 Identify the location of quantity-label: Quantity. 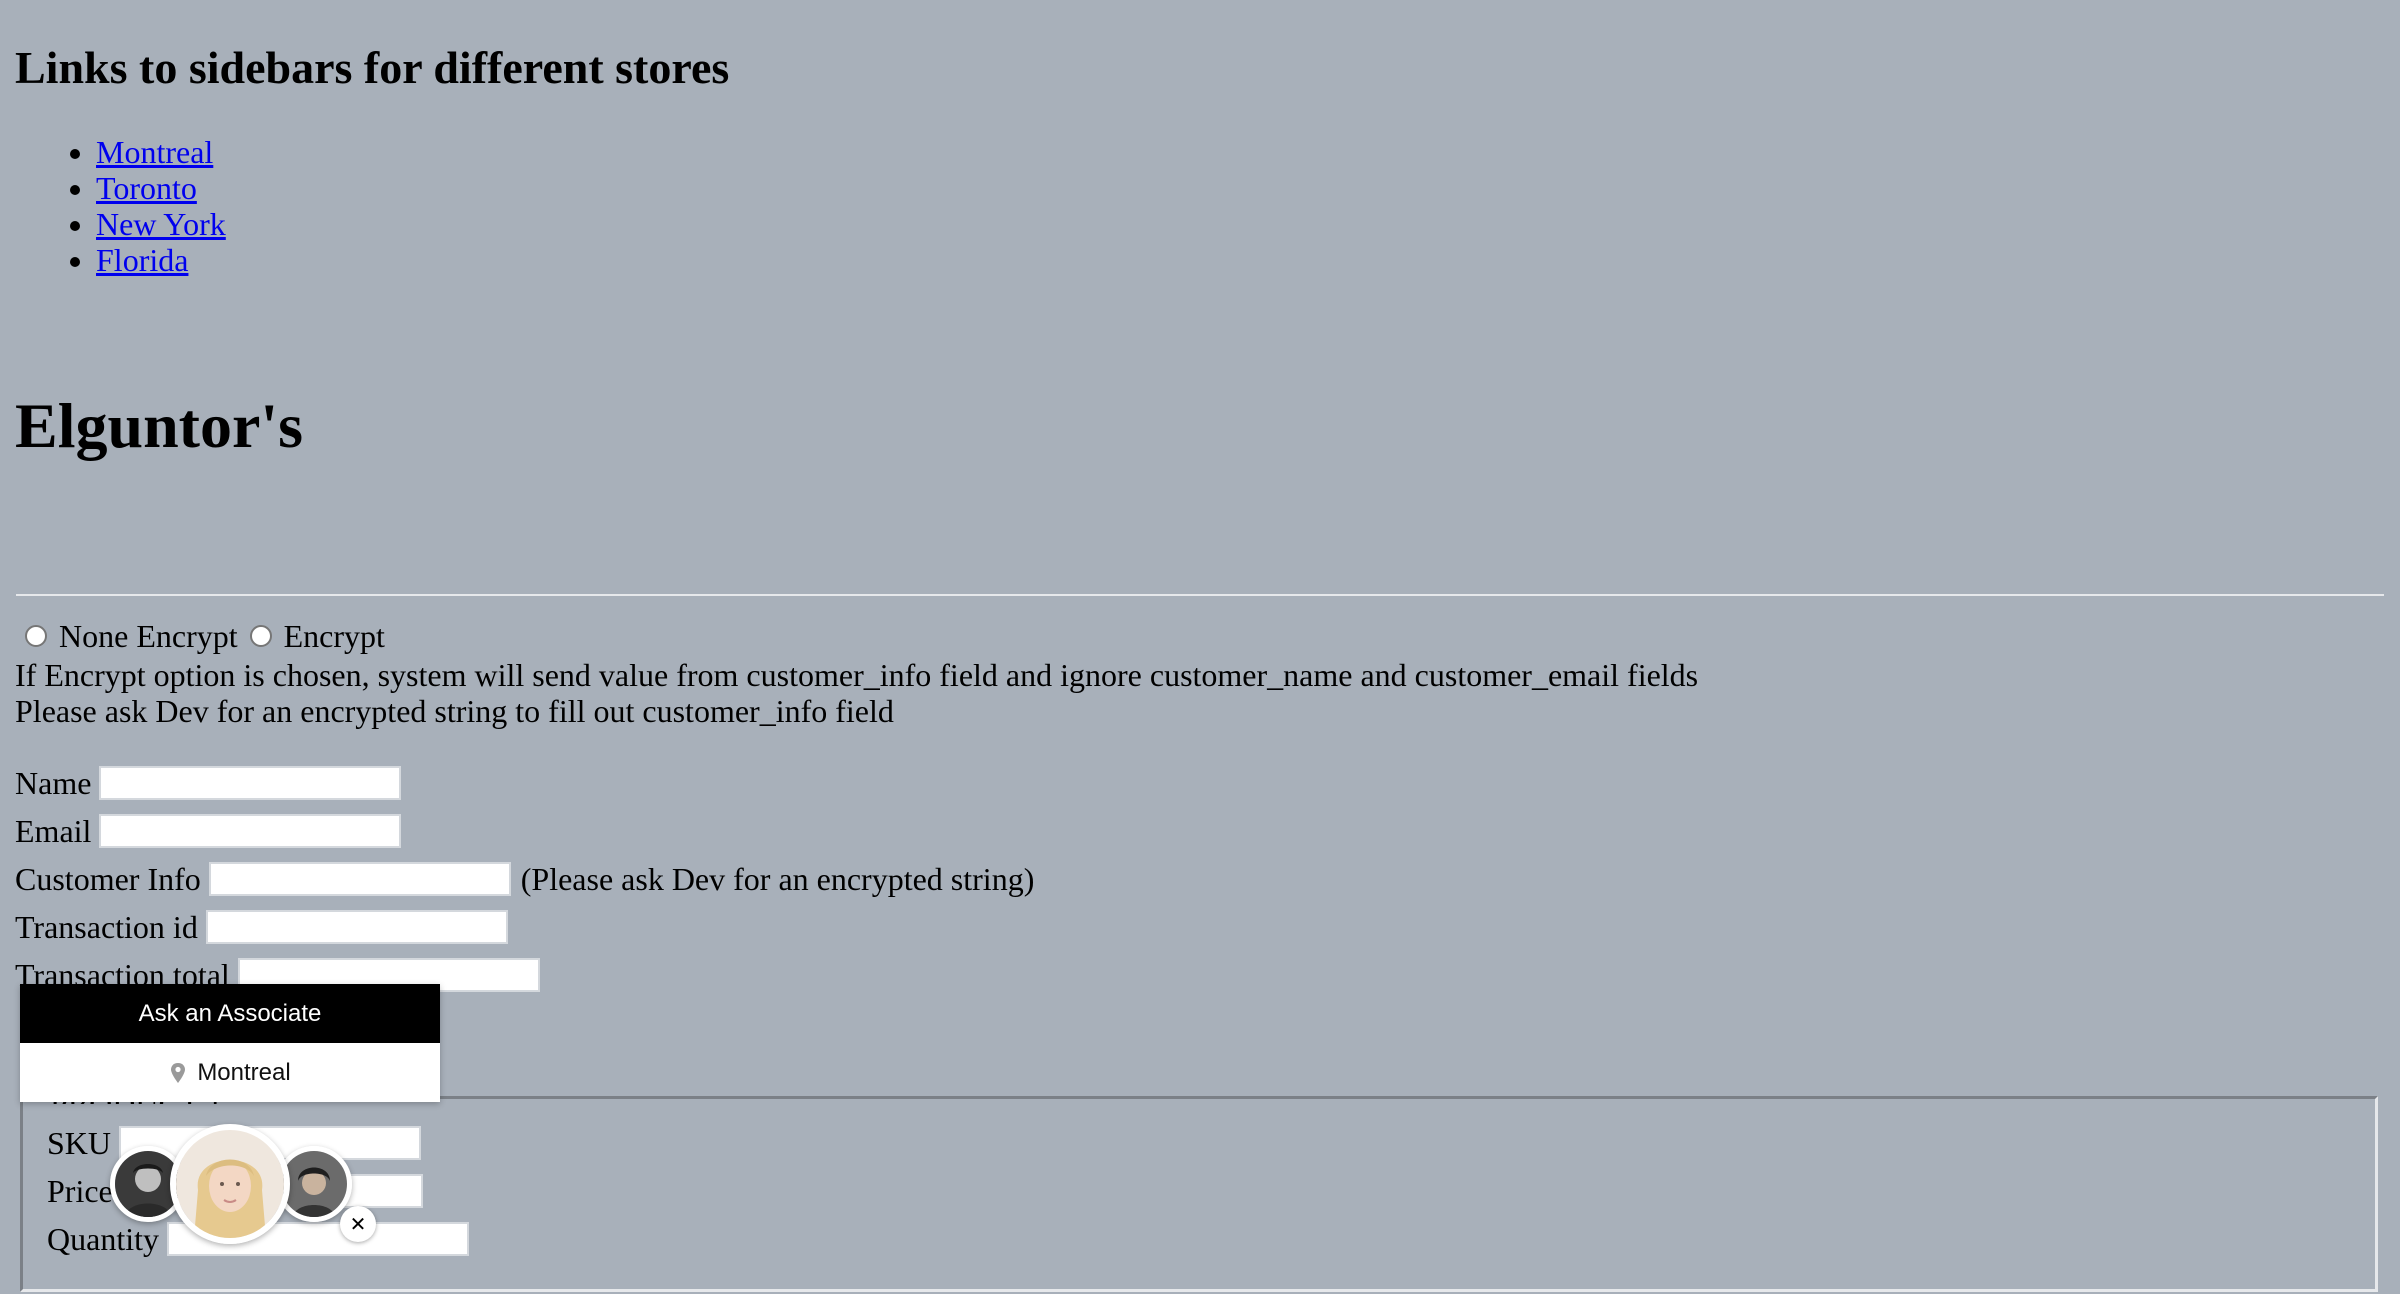
(103, 1238).